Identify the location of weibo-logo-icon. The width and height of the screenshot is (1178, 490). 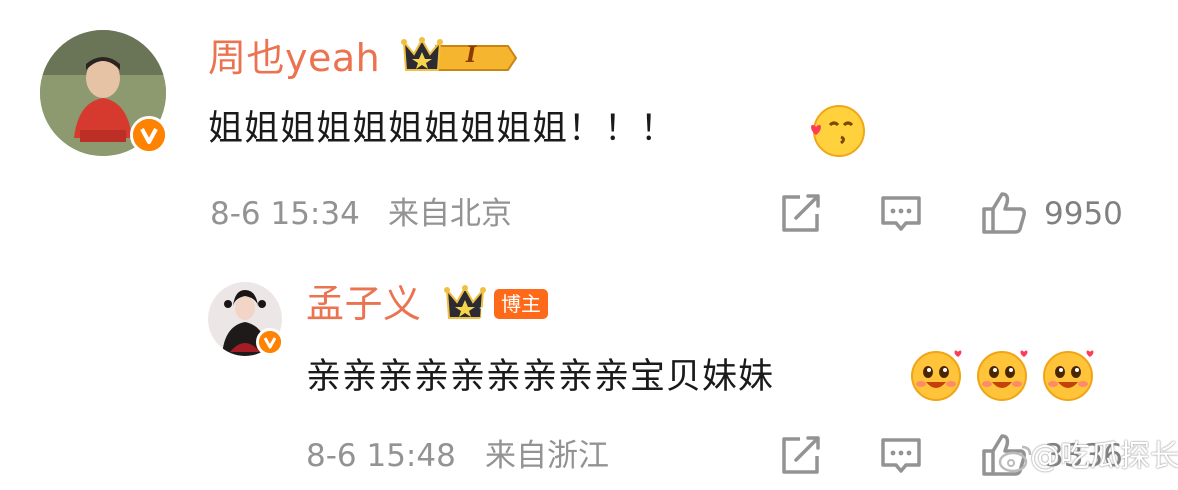
(1016, 458).